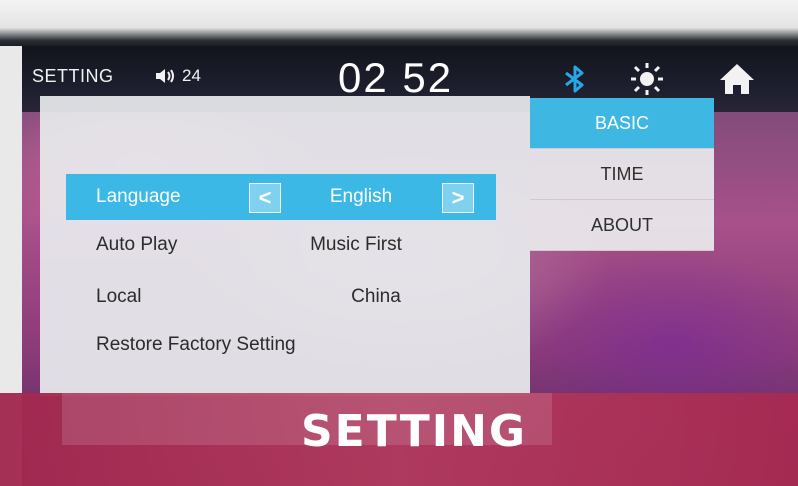  Describe the element at coordinates (119, 296) in the screenshot. I see `setting-label: Local` at that location.